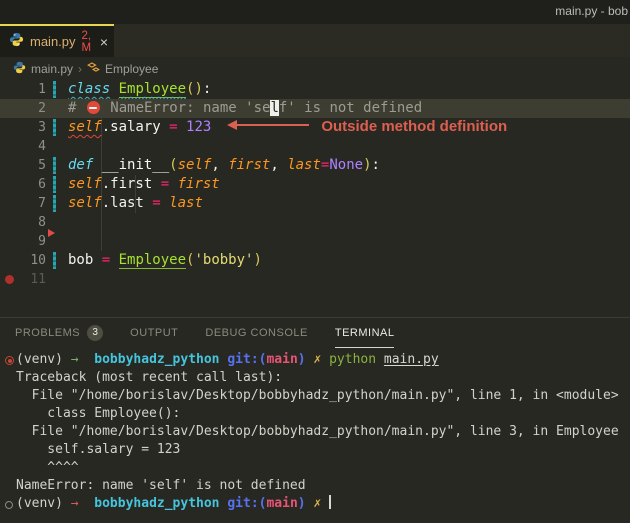  What do you see at coordinates (152, 89) in the screenshot?
I see `code-token: Employee` at bounding box center [152, 89].